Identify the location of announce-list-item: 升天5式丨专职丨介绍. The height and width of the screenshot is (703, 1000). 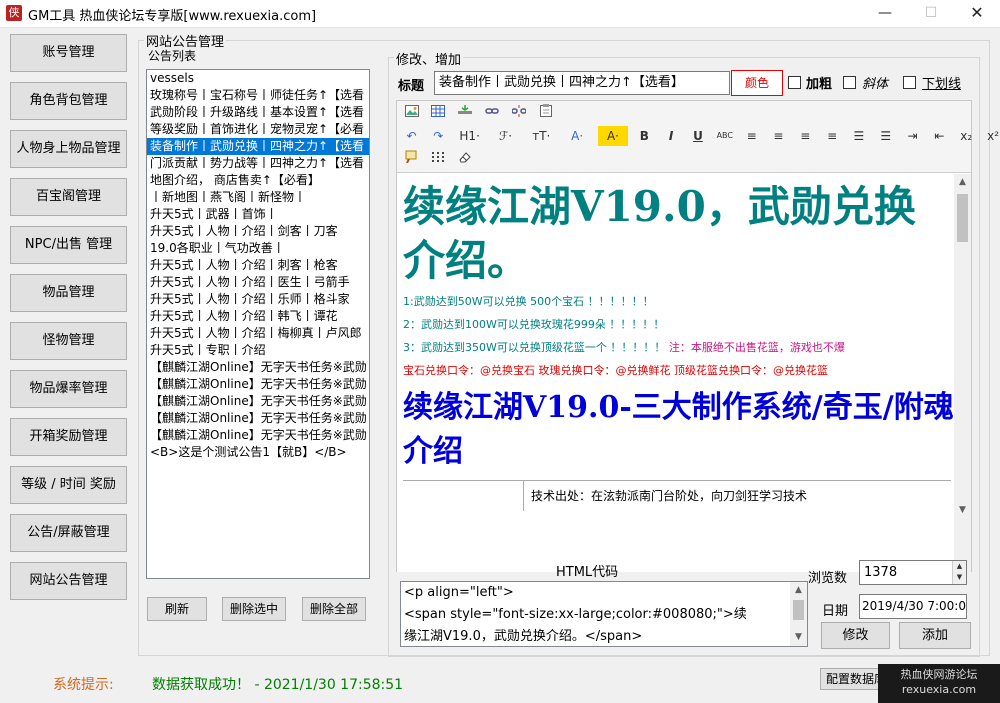
(258, 350).